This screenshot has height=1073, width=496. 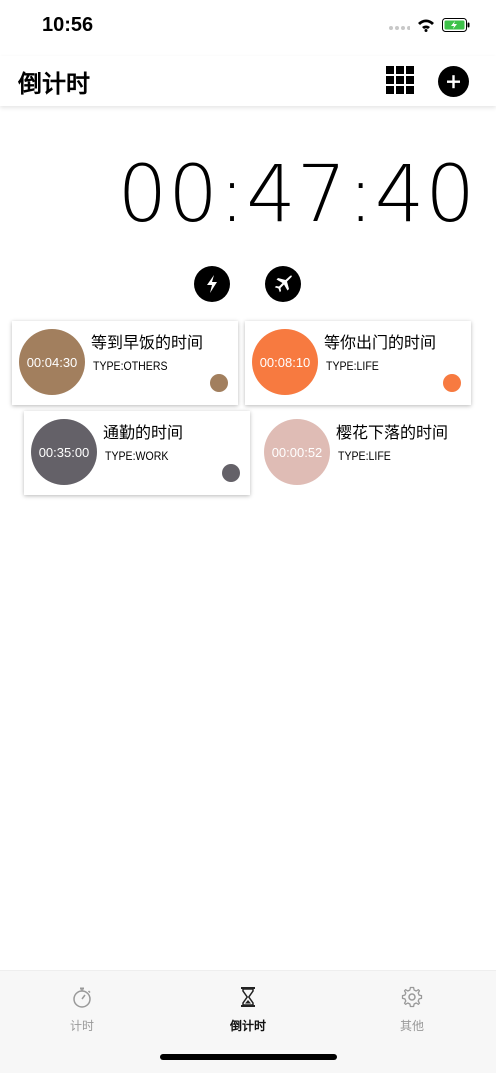 I want to click on add-button, so click(x=453, y=81).